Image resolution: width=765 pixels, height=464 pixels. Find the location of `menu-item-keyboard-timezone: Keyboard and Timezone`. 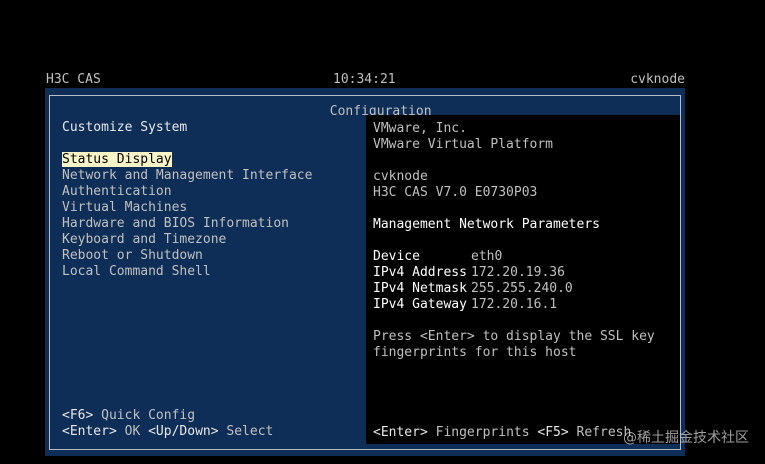

menu-item-keyboard-timezone: Keyboard and Timezone is located at coordinates (187, 240).